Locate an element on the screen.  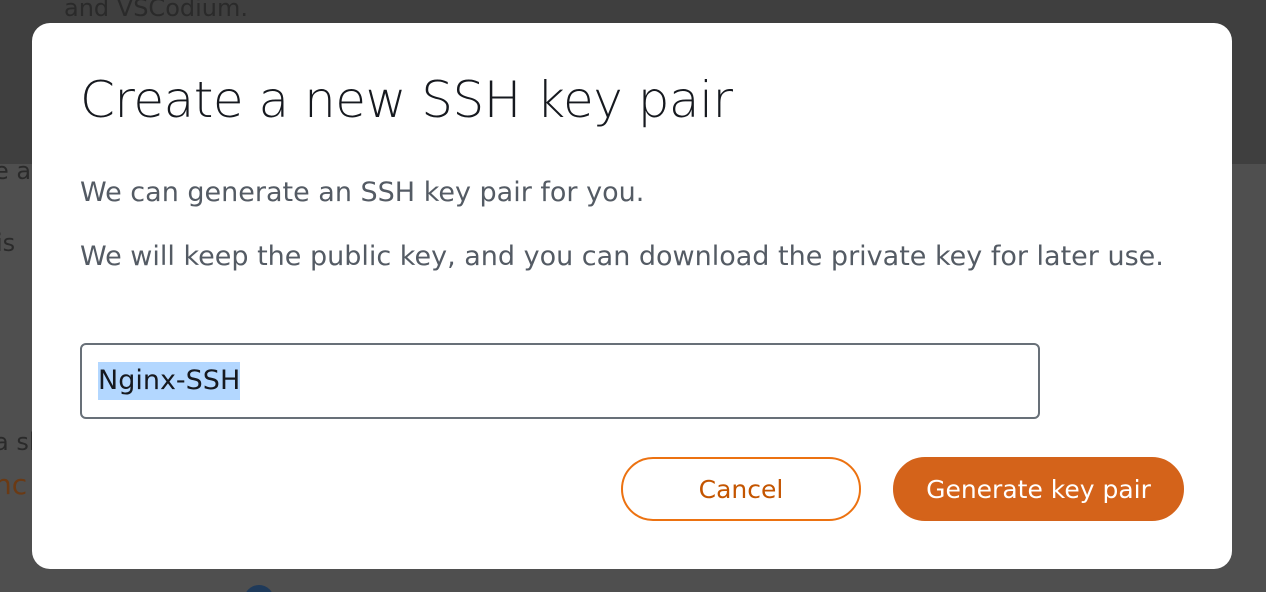
background-text-fragment: a sl is located at coordinates (18, 442).